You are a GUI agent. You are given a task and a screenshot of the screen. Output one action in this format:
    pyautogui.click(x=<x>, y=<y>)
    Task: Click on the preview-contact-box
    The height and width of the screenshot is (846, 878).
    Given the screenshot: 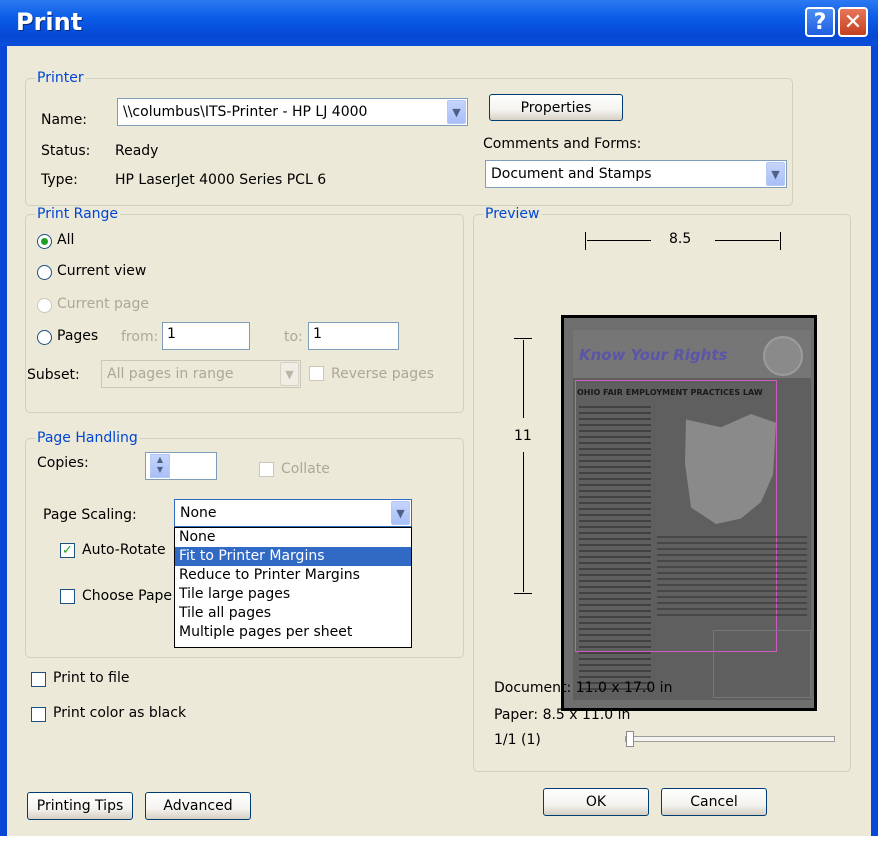 What is the action you would take?
    pyautogui.click(x=762, y=664)
    